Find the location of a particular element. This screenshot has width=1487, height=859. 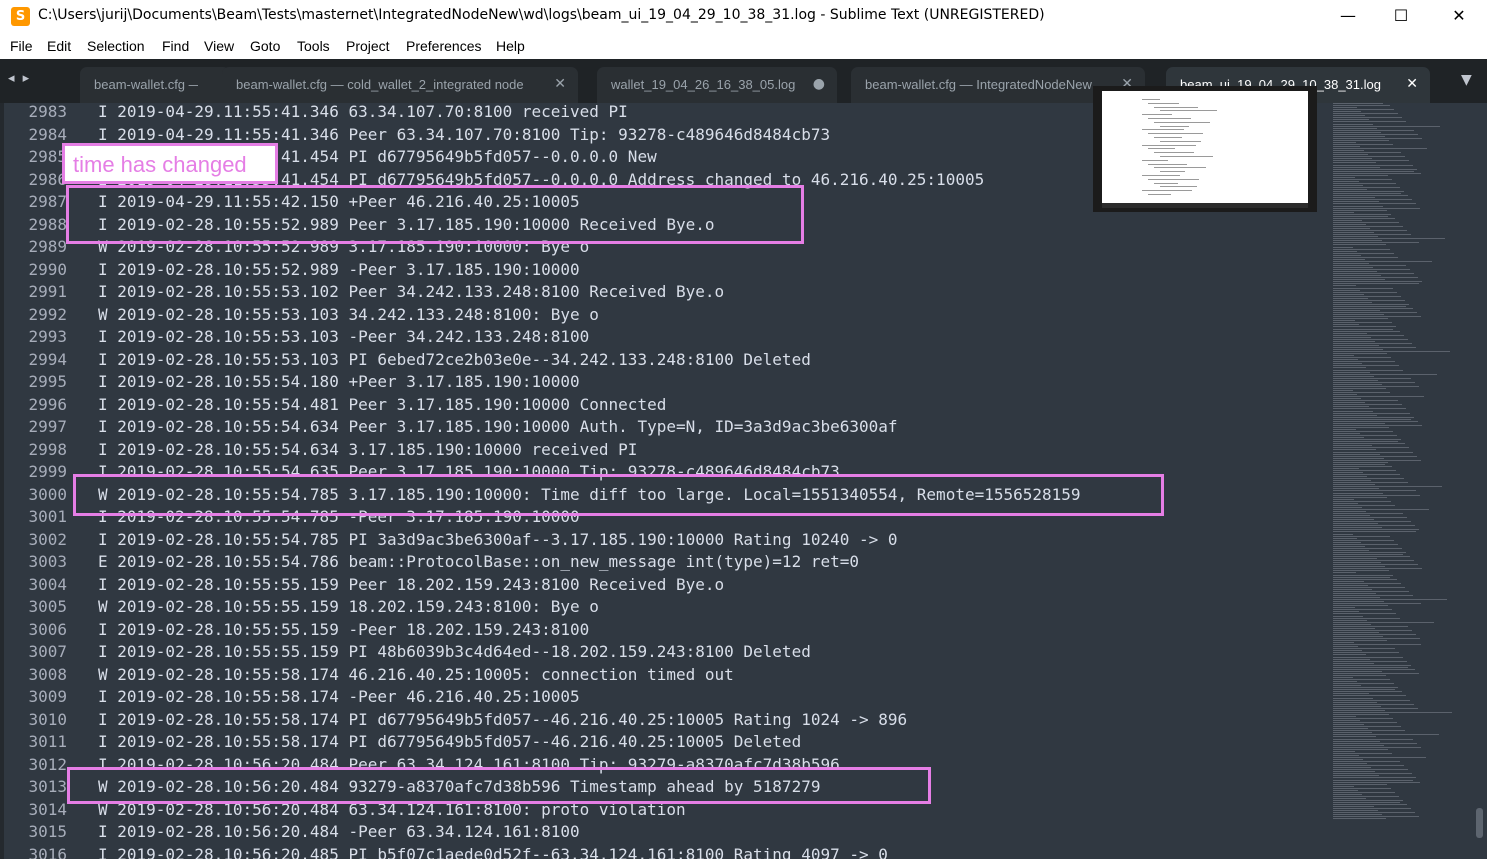

menu-file: File is located at coordinates (21, 46).